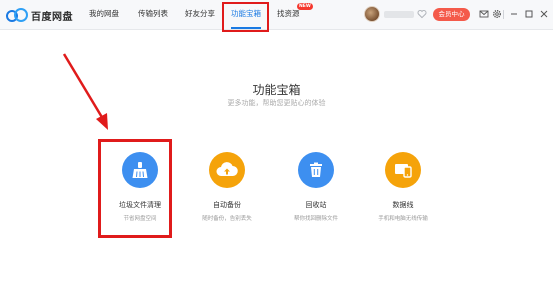  I want to click on annotation-arrow, so click(85, 91).